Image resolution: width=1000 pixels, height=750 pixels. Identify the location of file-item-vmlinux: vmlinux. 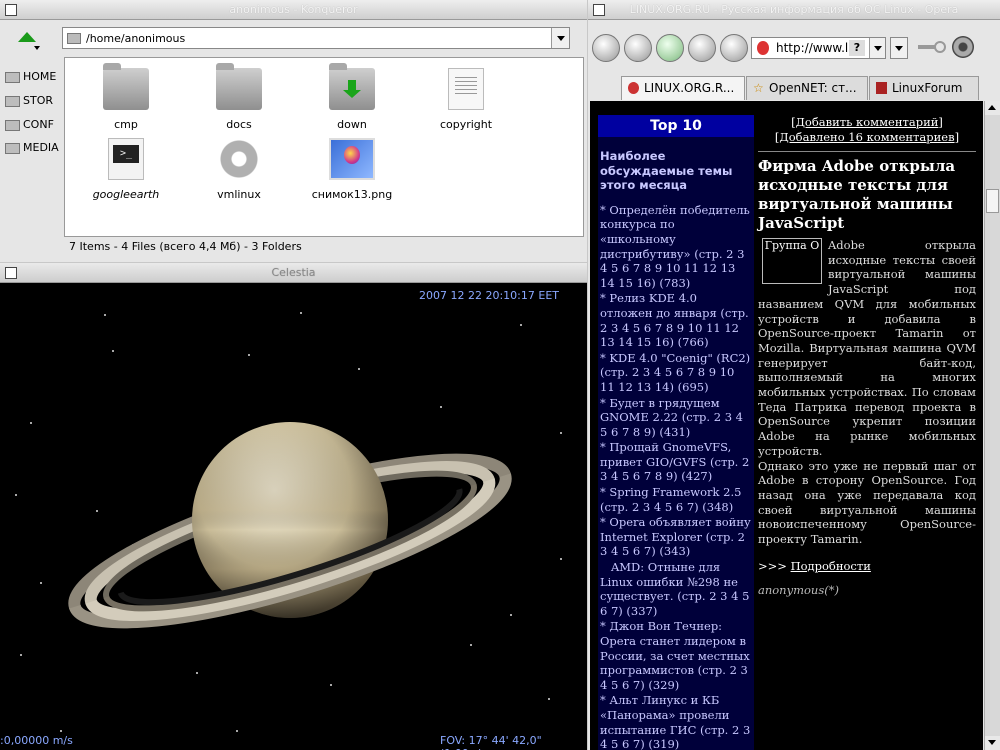
(239, 169).